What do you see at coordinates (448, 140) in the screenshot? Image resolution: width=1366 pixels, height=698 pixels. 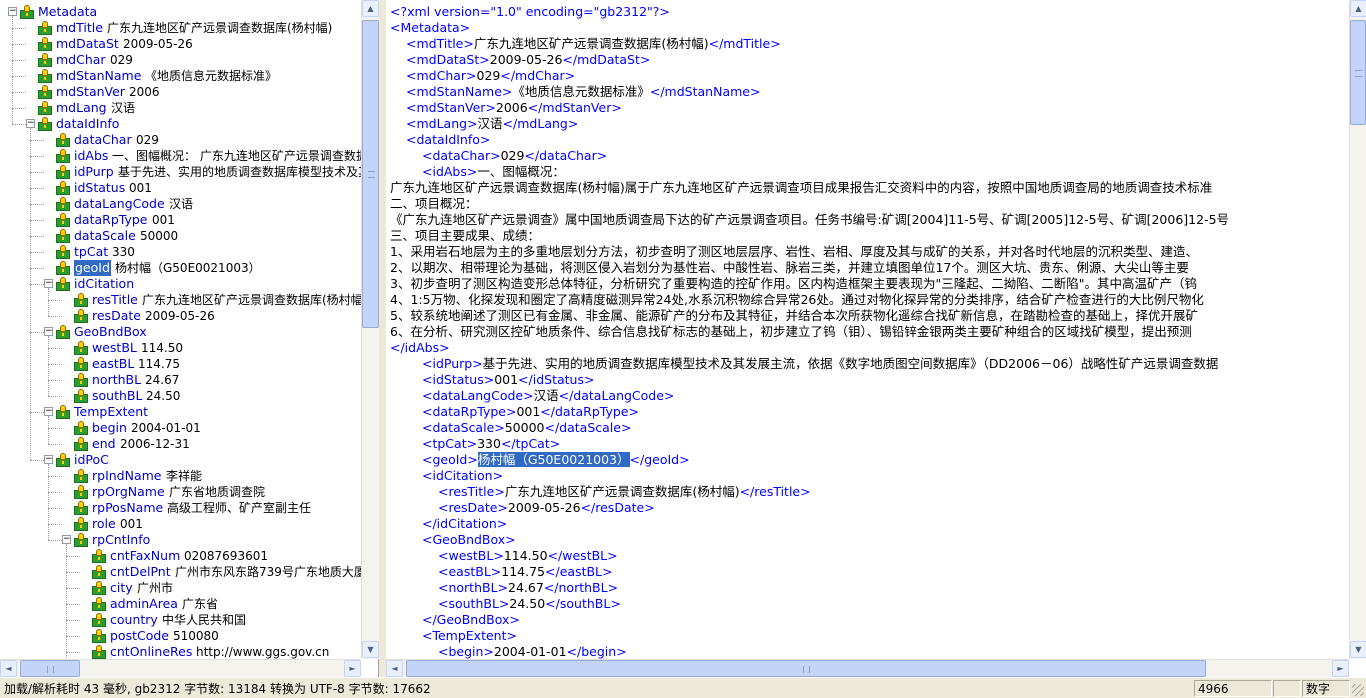 I see `xml-line: <dataIdInfo>` at bounding box center [448, 140].